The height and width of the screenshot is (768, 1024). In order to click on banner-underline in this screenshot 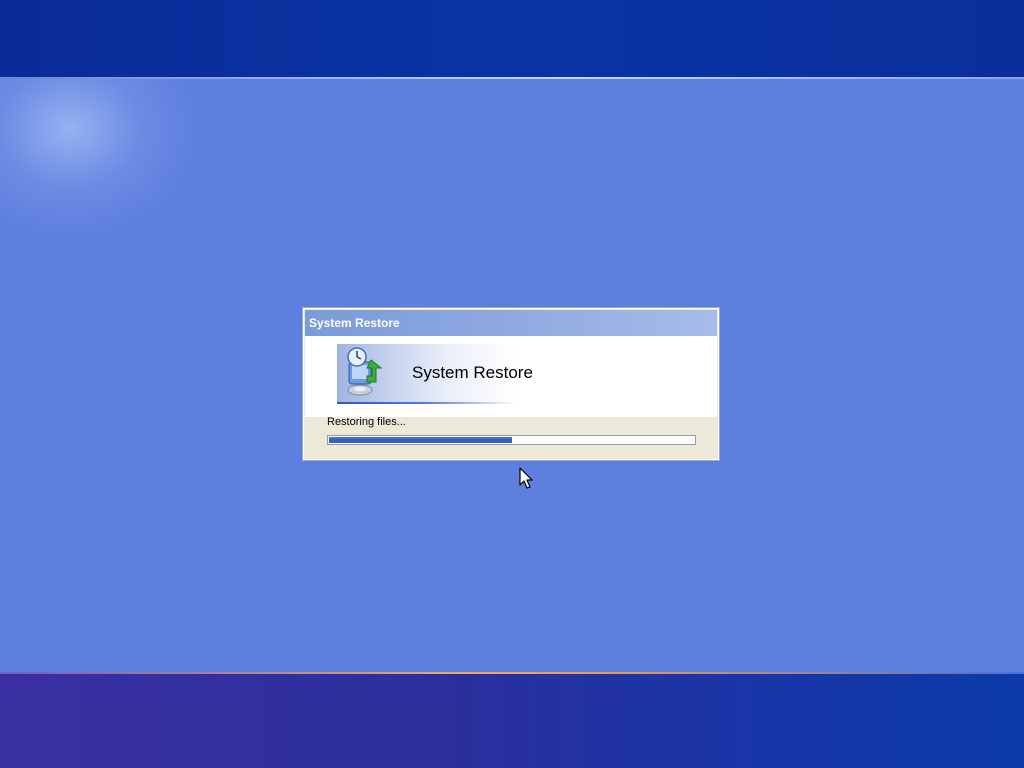, I will do `click(427, 403)`.